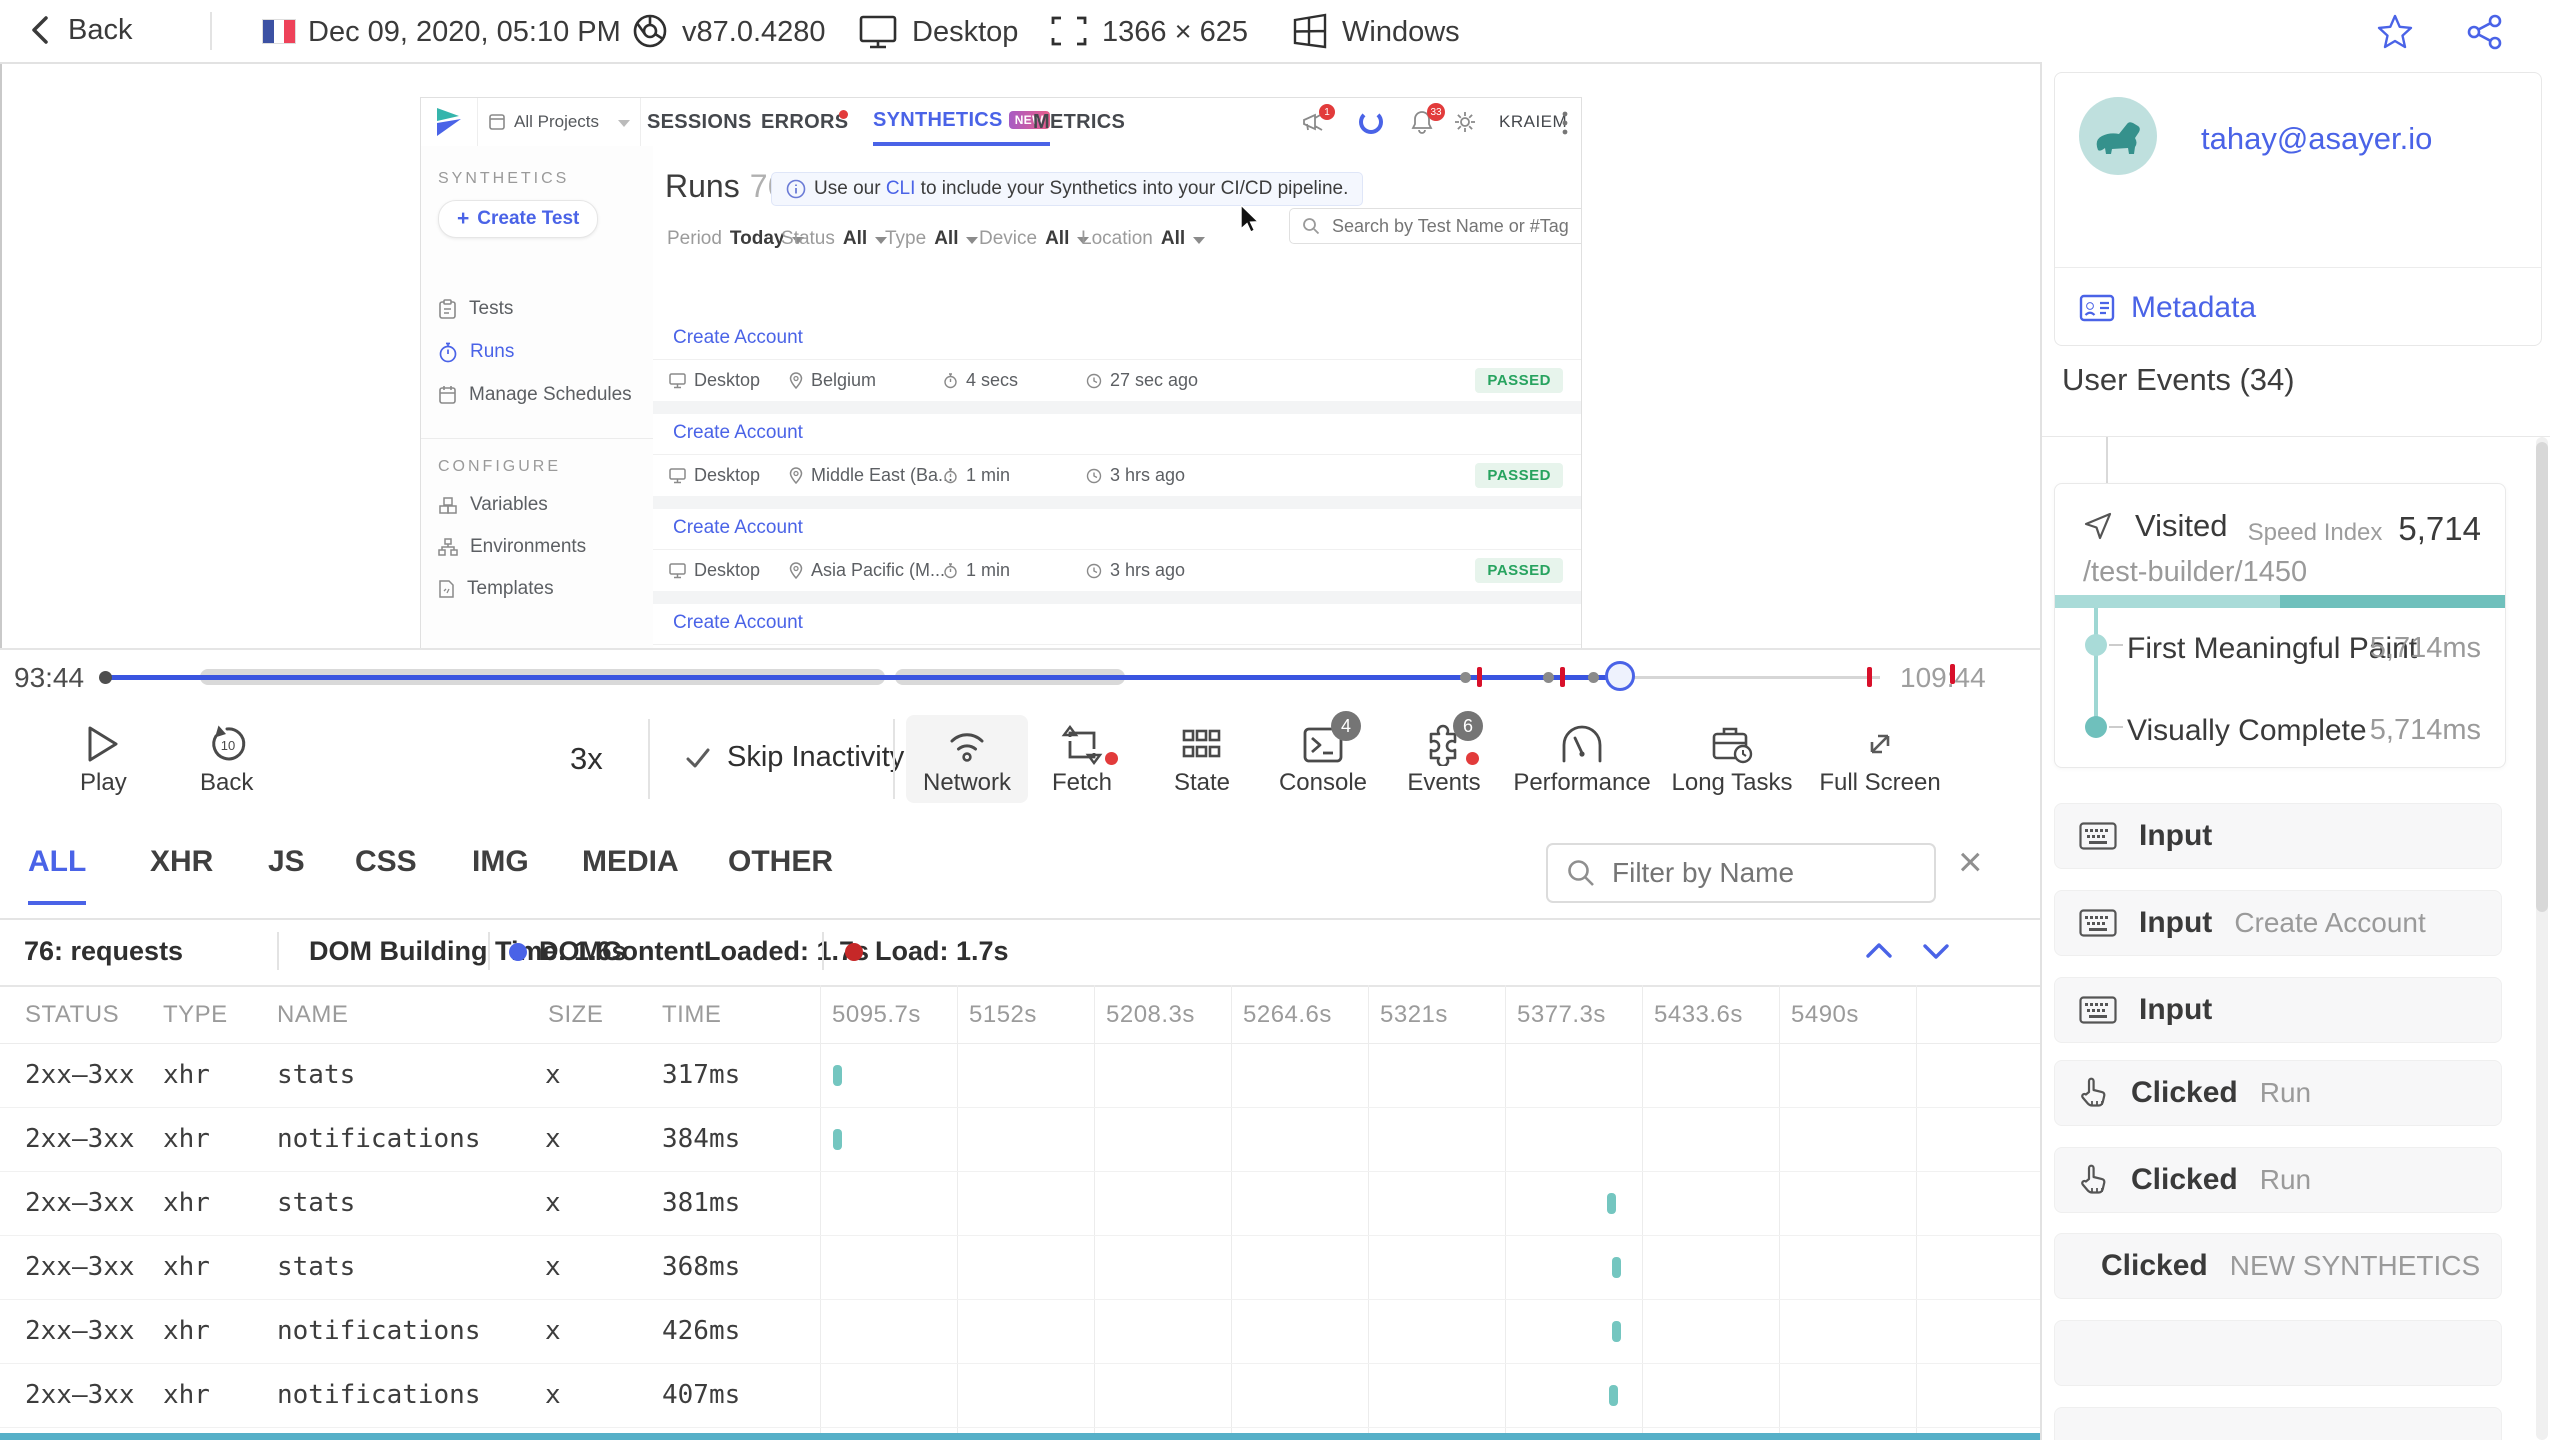 The width and height of the screenshot is (2550, 1440). I want to click on tab-img: IMG, so click(500, 873).